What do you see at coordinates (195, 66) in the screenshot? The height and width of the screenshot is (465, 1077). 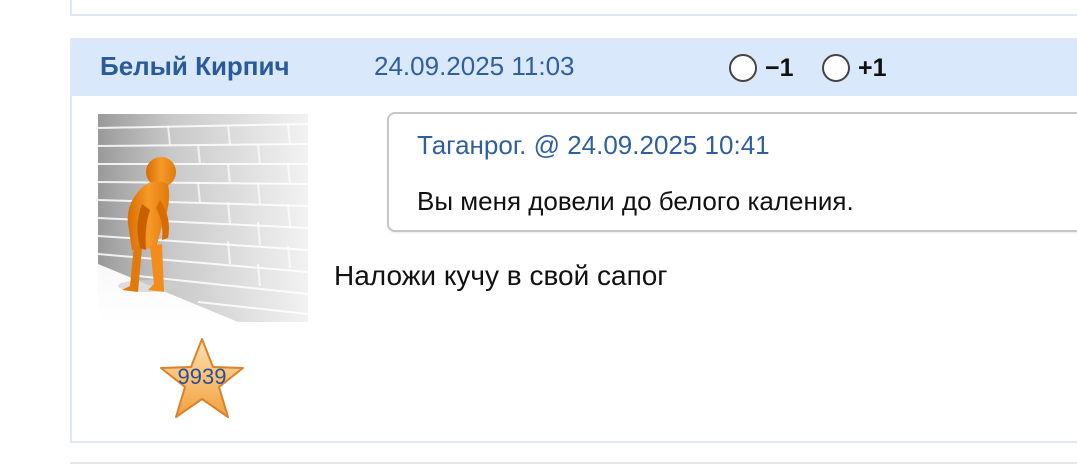 I see `author-name: Белый Кирпич` at bounding box center [195, 66].